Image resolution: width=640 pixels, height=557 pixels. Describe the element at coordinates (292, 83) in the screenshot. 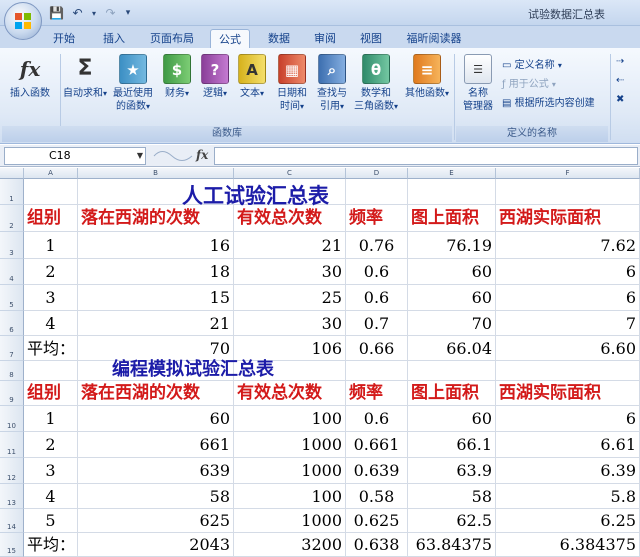

I see `datetime-button: ▦ 日期和 时间▾` at that location.